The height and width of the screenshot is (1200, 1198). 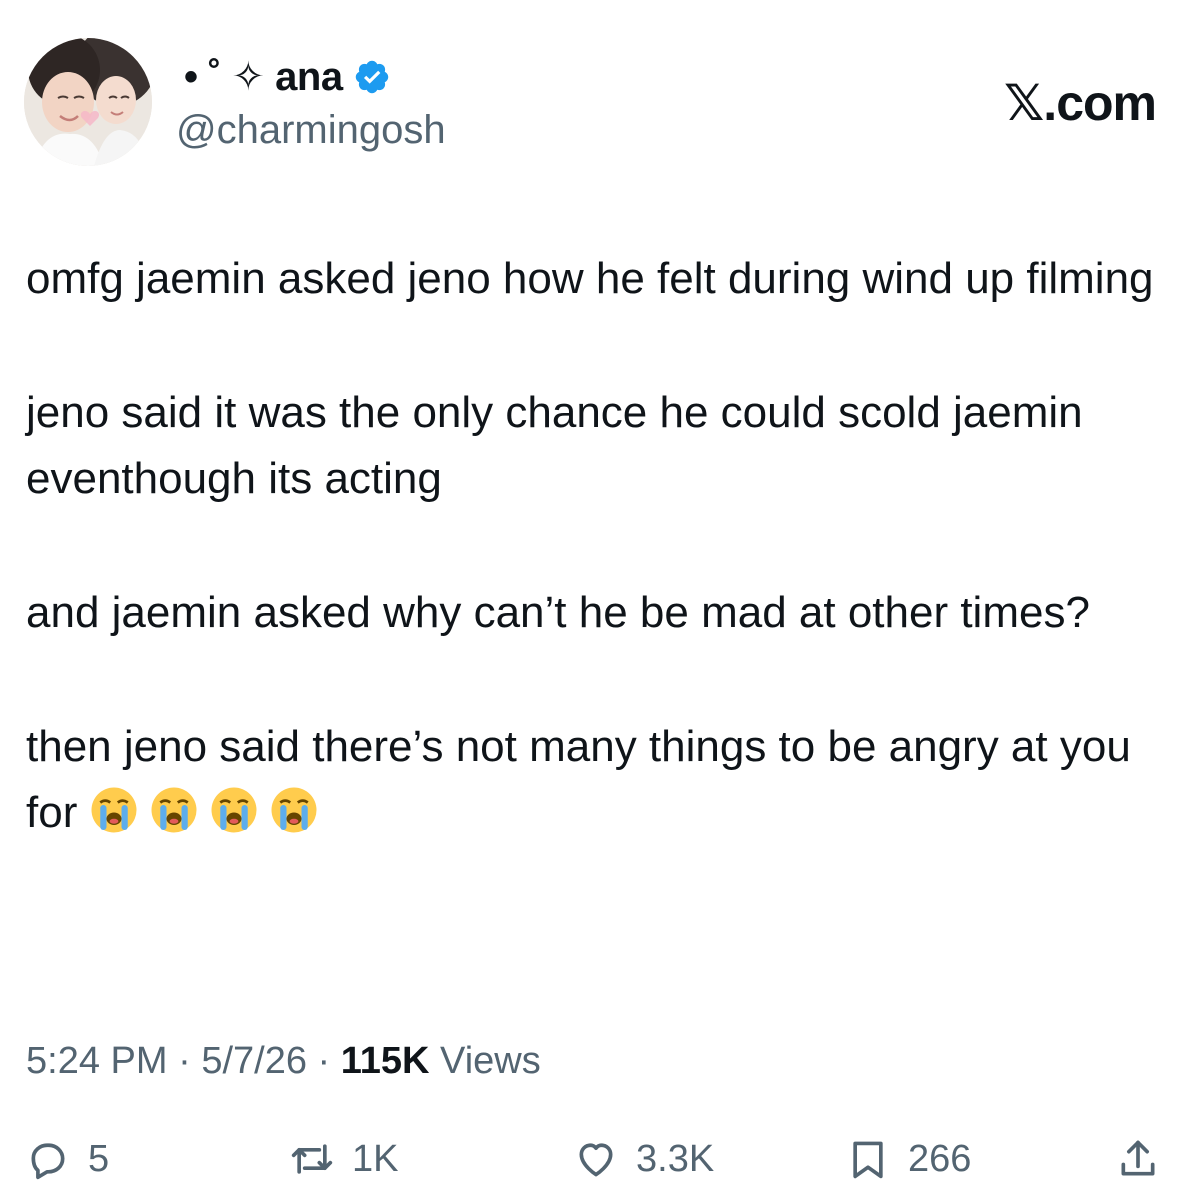 What do you see at coordinates (1080, 103) in the screenshot?
I see `x-com-logo: 𝕏.com` at bounding box center [1080, 103].